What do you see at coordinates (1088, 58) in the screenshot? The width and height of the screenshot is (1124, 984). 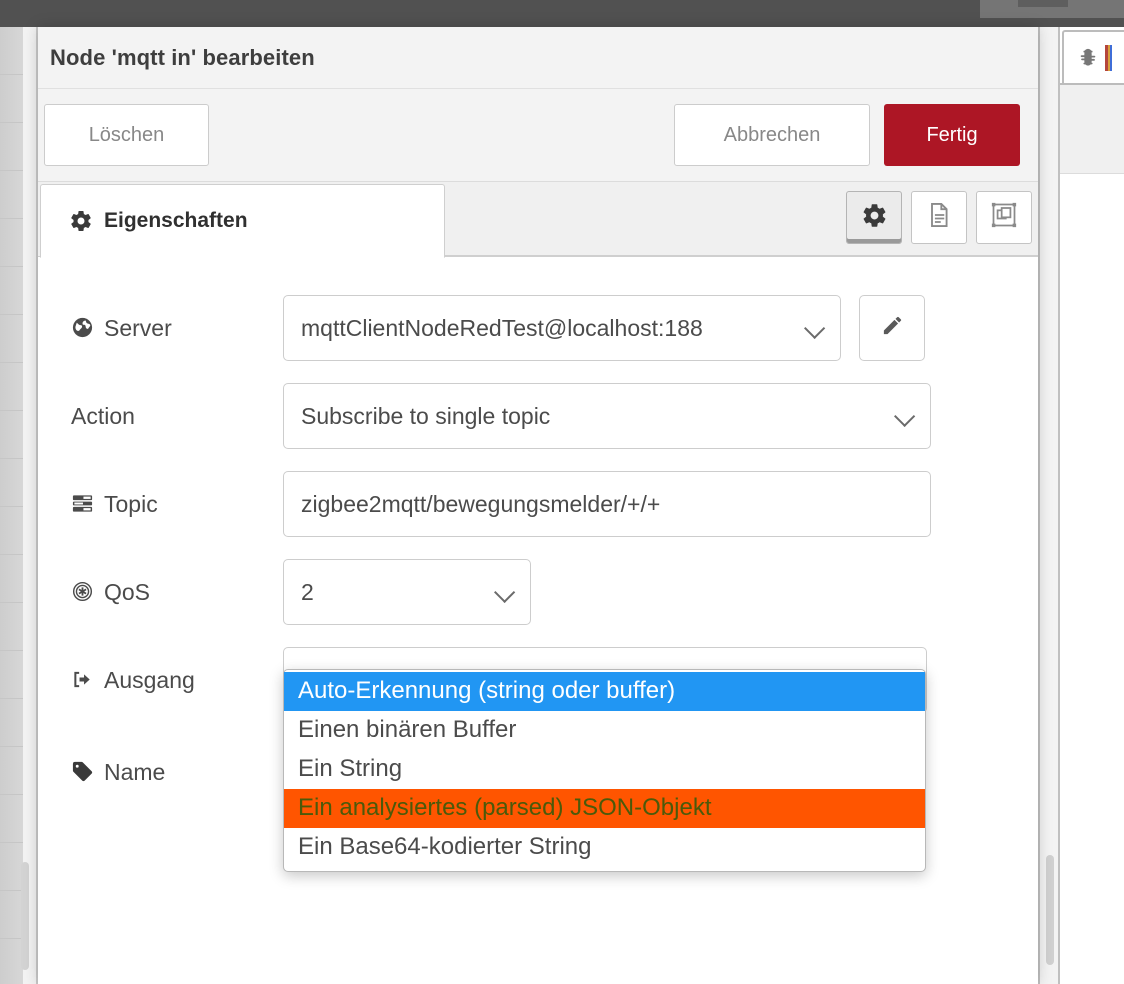 I see `bug-icon` at bounding box center [1088, 58].